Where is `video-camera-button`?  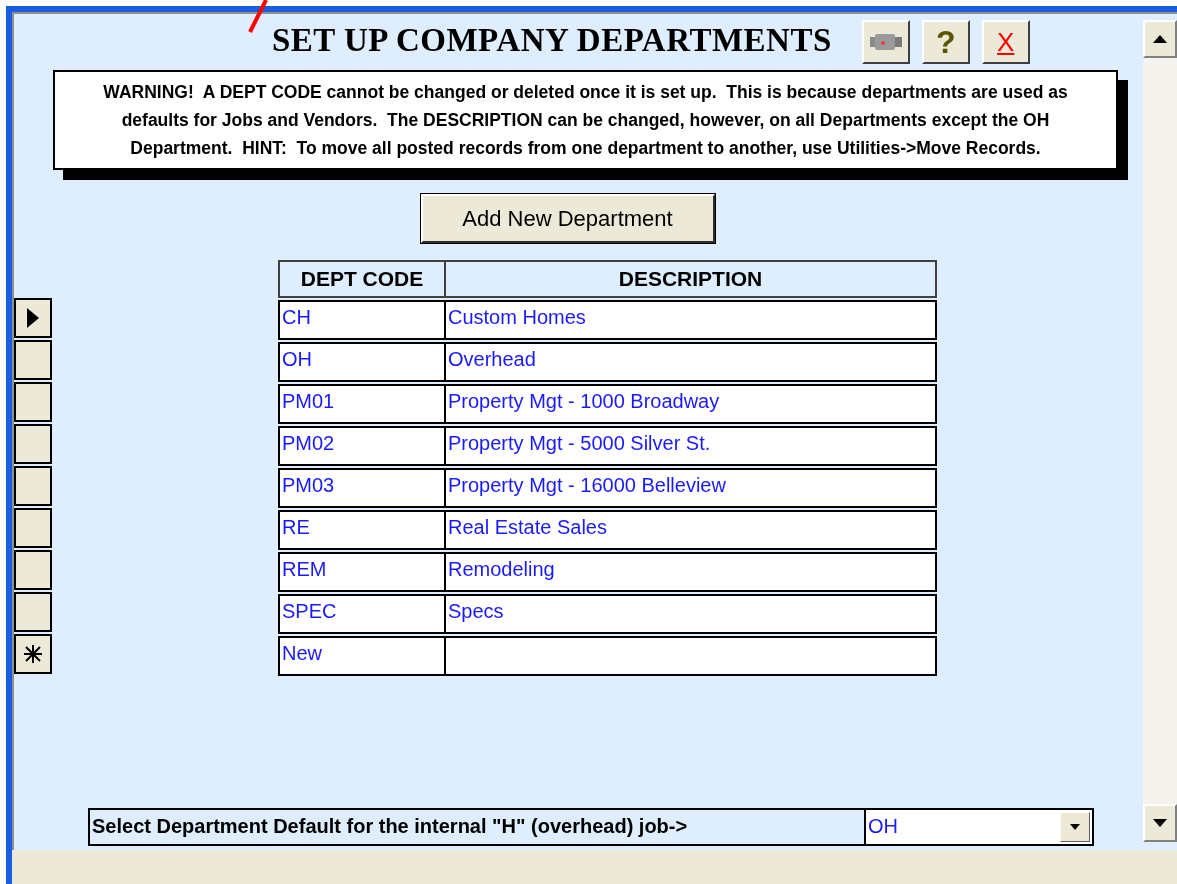
video-camera-button is located at coordinates (885, 42).